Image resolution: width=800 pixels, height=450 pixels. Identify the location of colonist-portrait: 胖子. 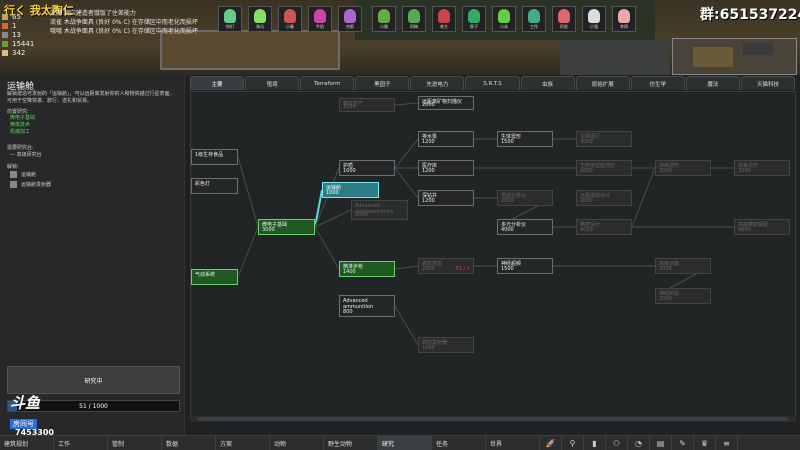
(474, 19).